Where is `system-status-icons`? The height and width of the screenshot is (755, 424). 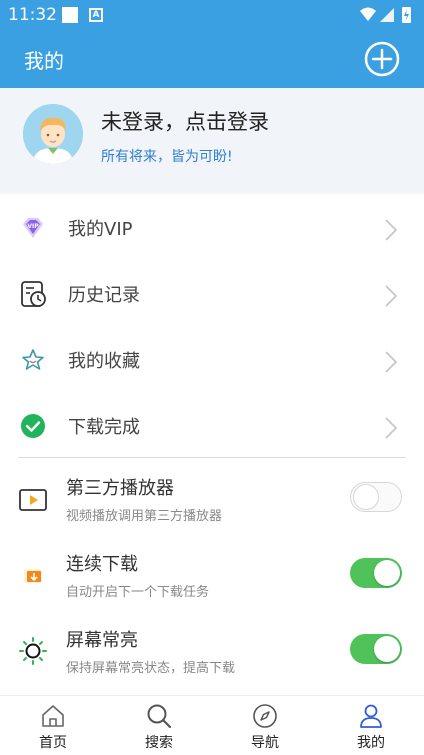 system-status-icons is located at coordinates (385, 15).